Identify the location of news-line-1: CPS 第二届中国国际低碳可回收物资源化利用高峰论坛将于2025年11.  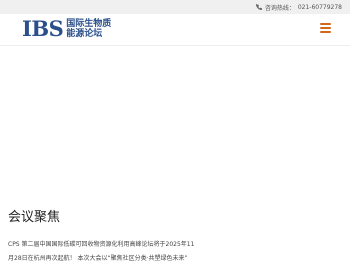
(101, 244).